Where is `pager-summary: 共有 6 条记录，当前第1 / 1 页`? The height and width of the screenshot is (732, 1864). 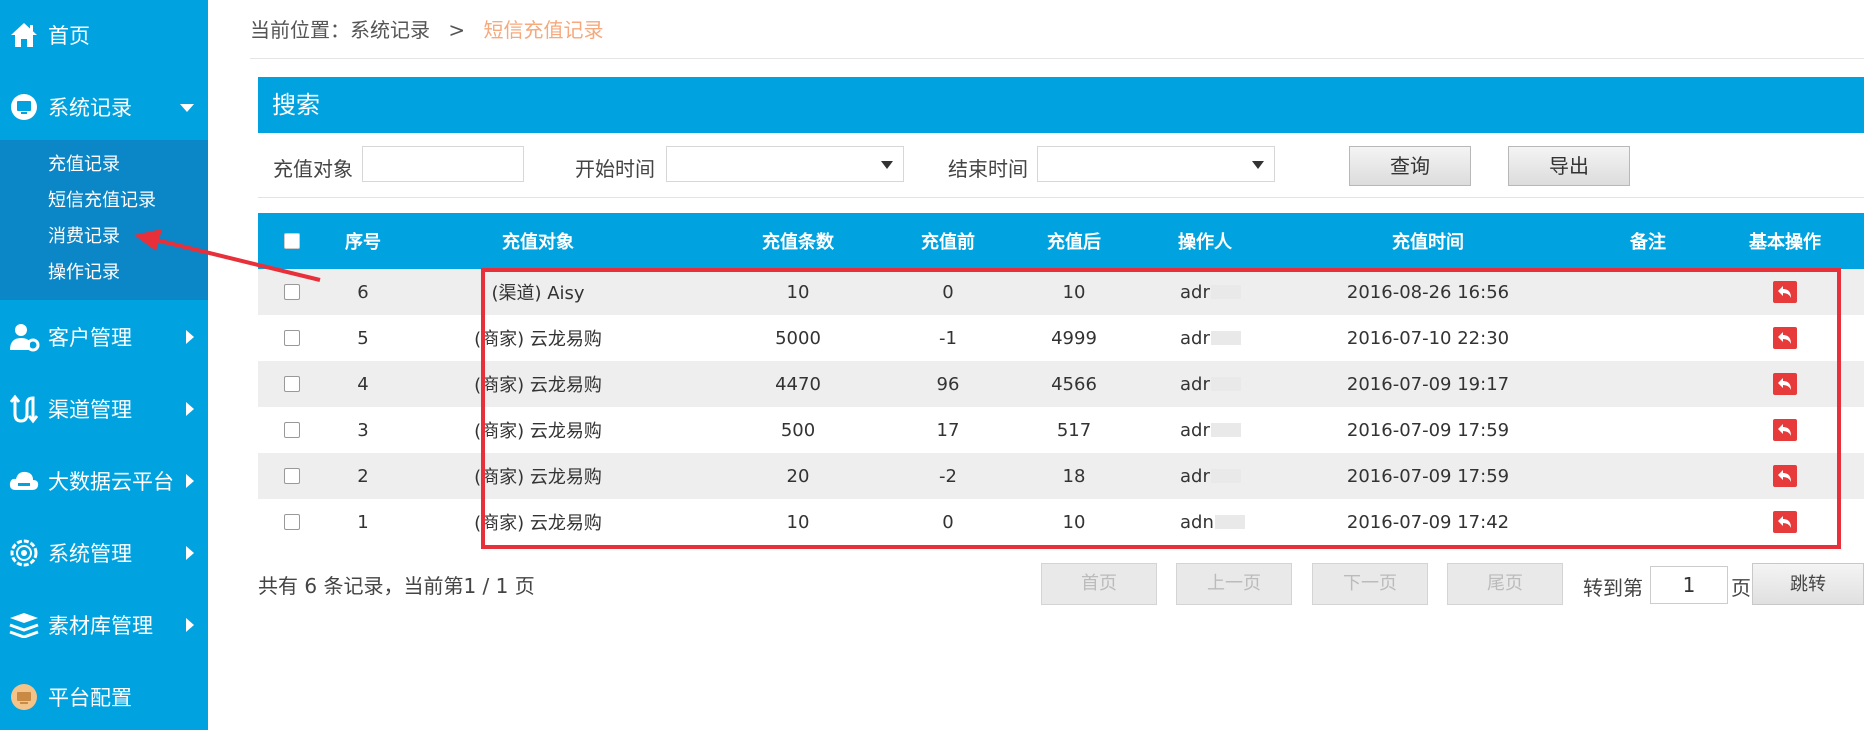 pager-summary: 共有 6 条记录，当前第1 / 1 页 is located at coordinates (396, 586).